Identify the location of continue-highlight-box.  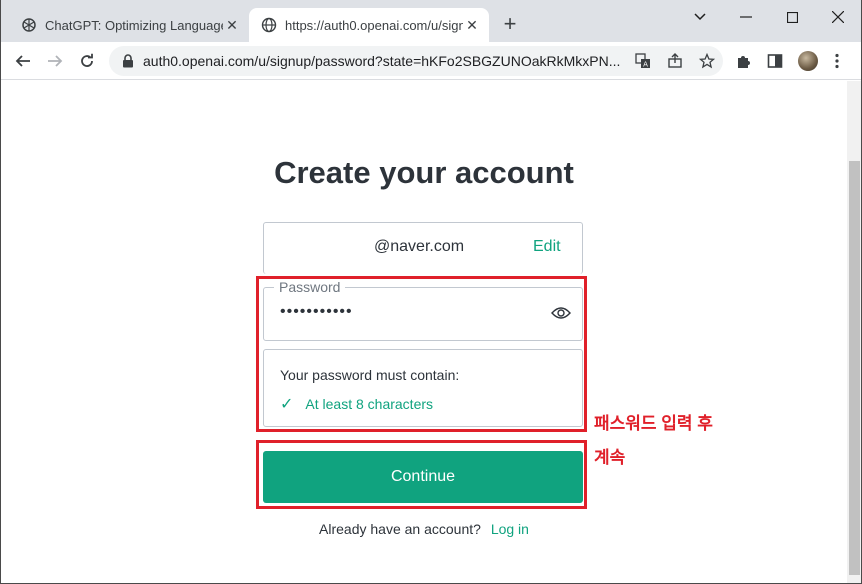
(421, 474).